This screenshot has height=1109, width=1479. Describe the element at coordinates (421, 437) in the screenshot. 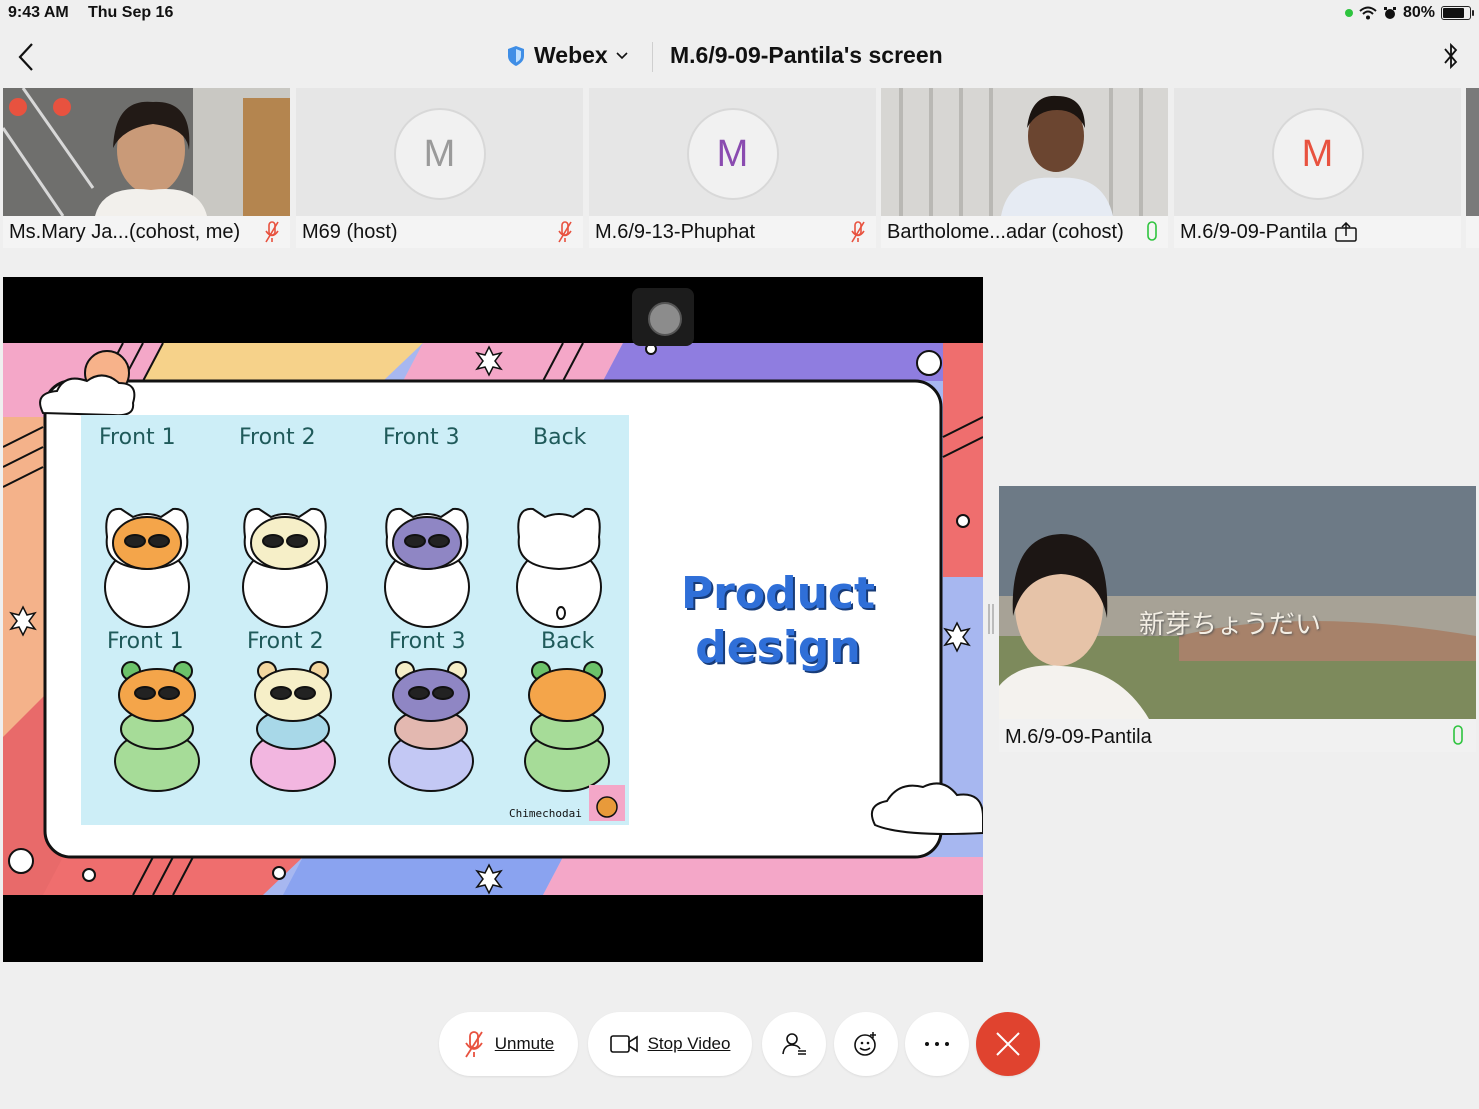

I see `slide-label: Front 3` at that location.